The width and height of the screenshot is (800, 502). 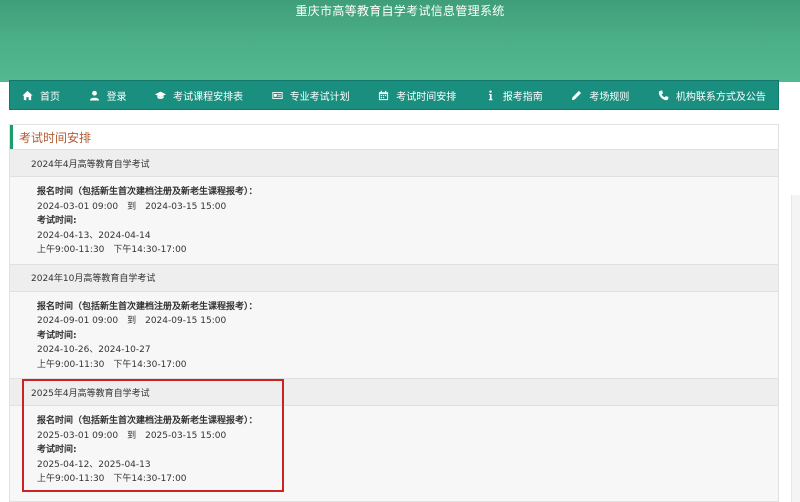 I want to click on nav-login-label: 登录, so click(x=116, y=97).